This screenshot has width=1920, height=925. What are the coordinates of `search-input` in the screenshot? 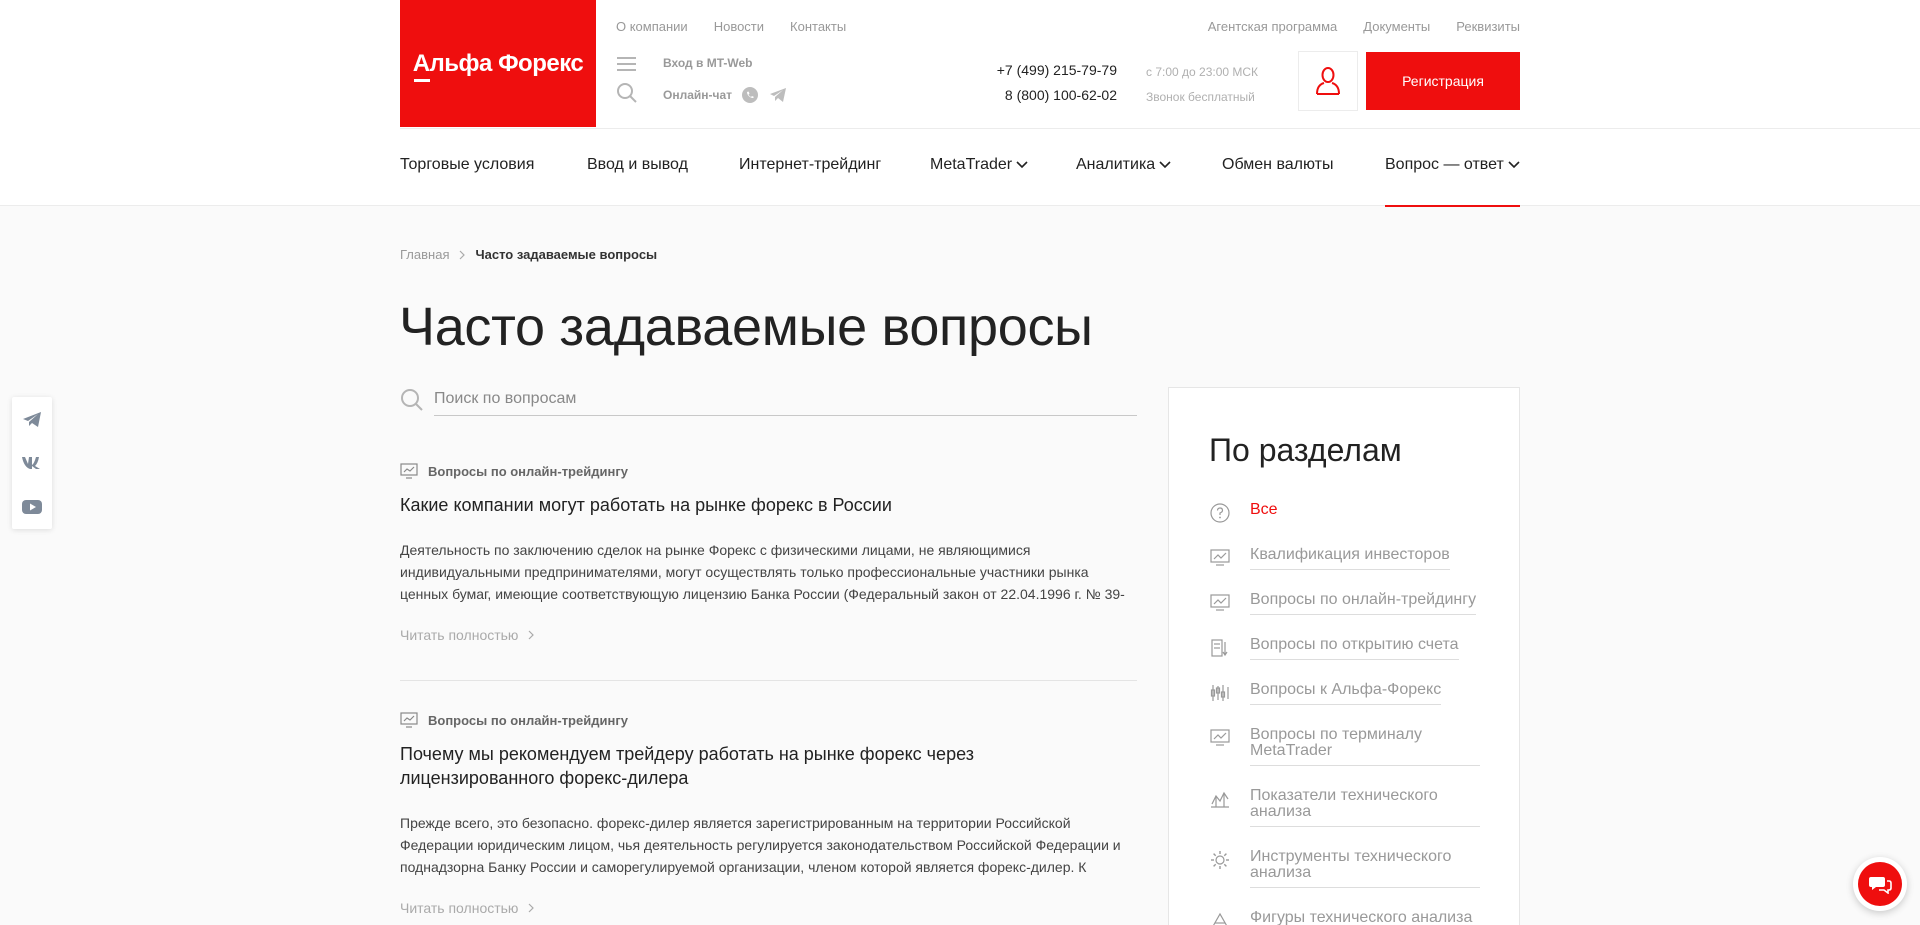 It's located at (785, 401).